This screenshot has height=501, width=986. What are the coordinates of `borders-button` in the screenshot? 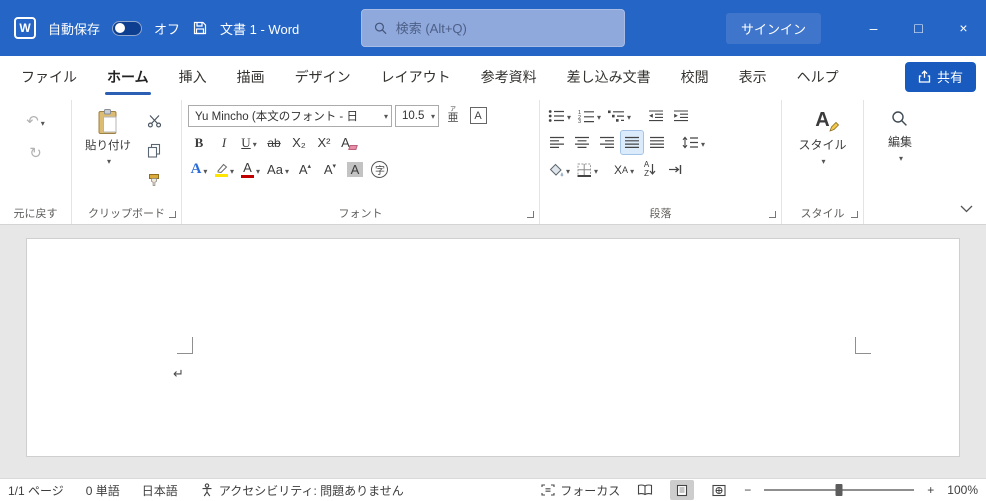 It's located at (587, 169).